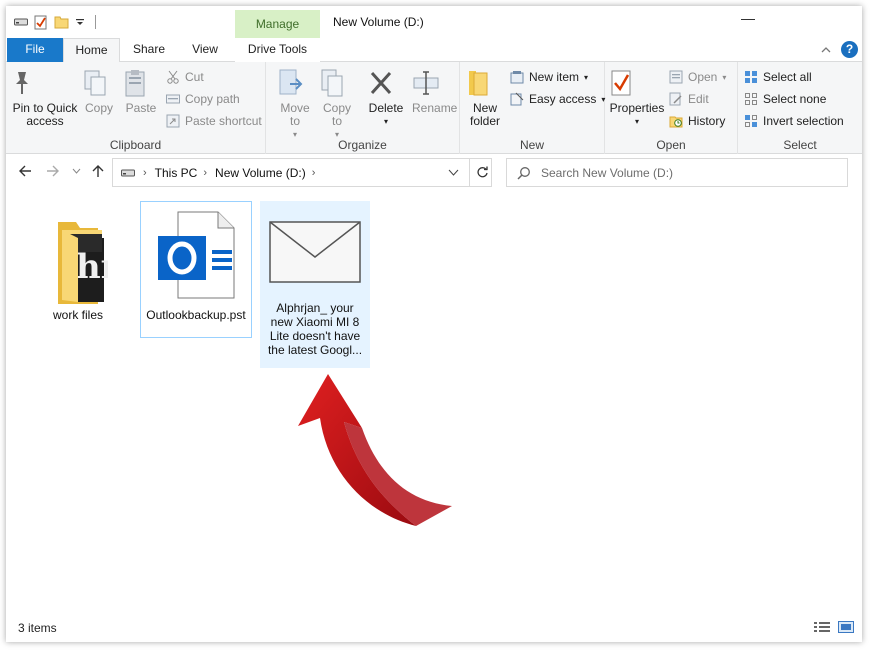  I want to click on paste-button: Paste, so click(141, 91).